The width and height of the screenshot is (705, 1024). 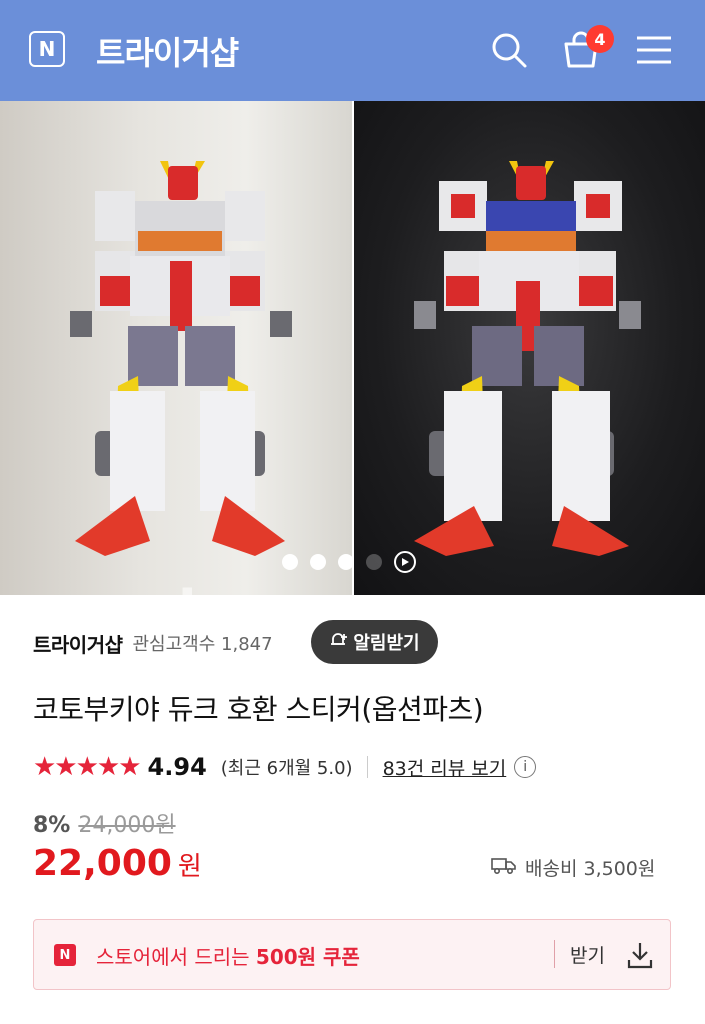 What do you see at coordinates (445, 767) in the screenshot?
I see `review-link: 83건 리뷰 보기` at bounding box center [445, 767].